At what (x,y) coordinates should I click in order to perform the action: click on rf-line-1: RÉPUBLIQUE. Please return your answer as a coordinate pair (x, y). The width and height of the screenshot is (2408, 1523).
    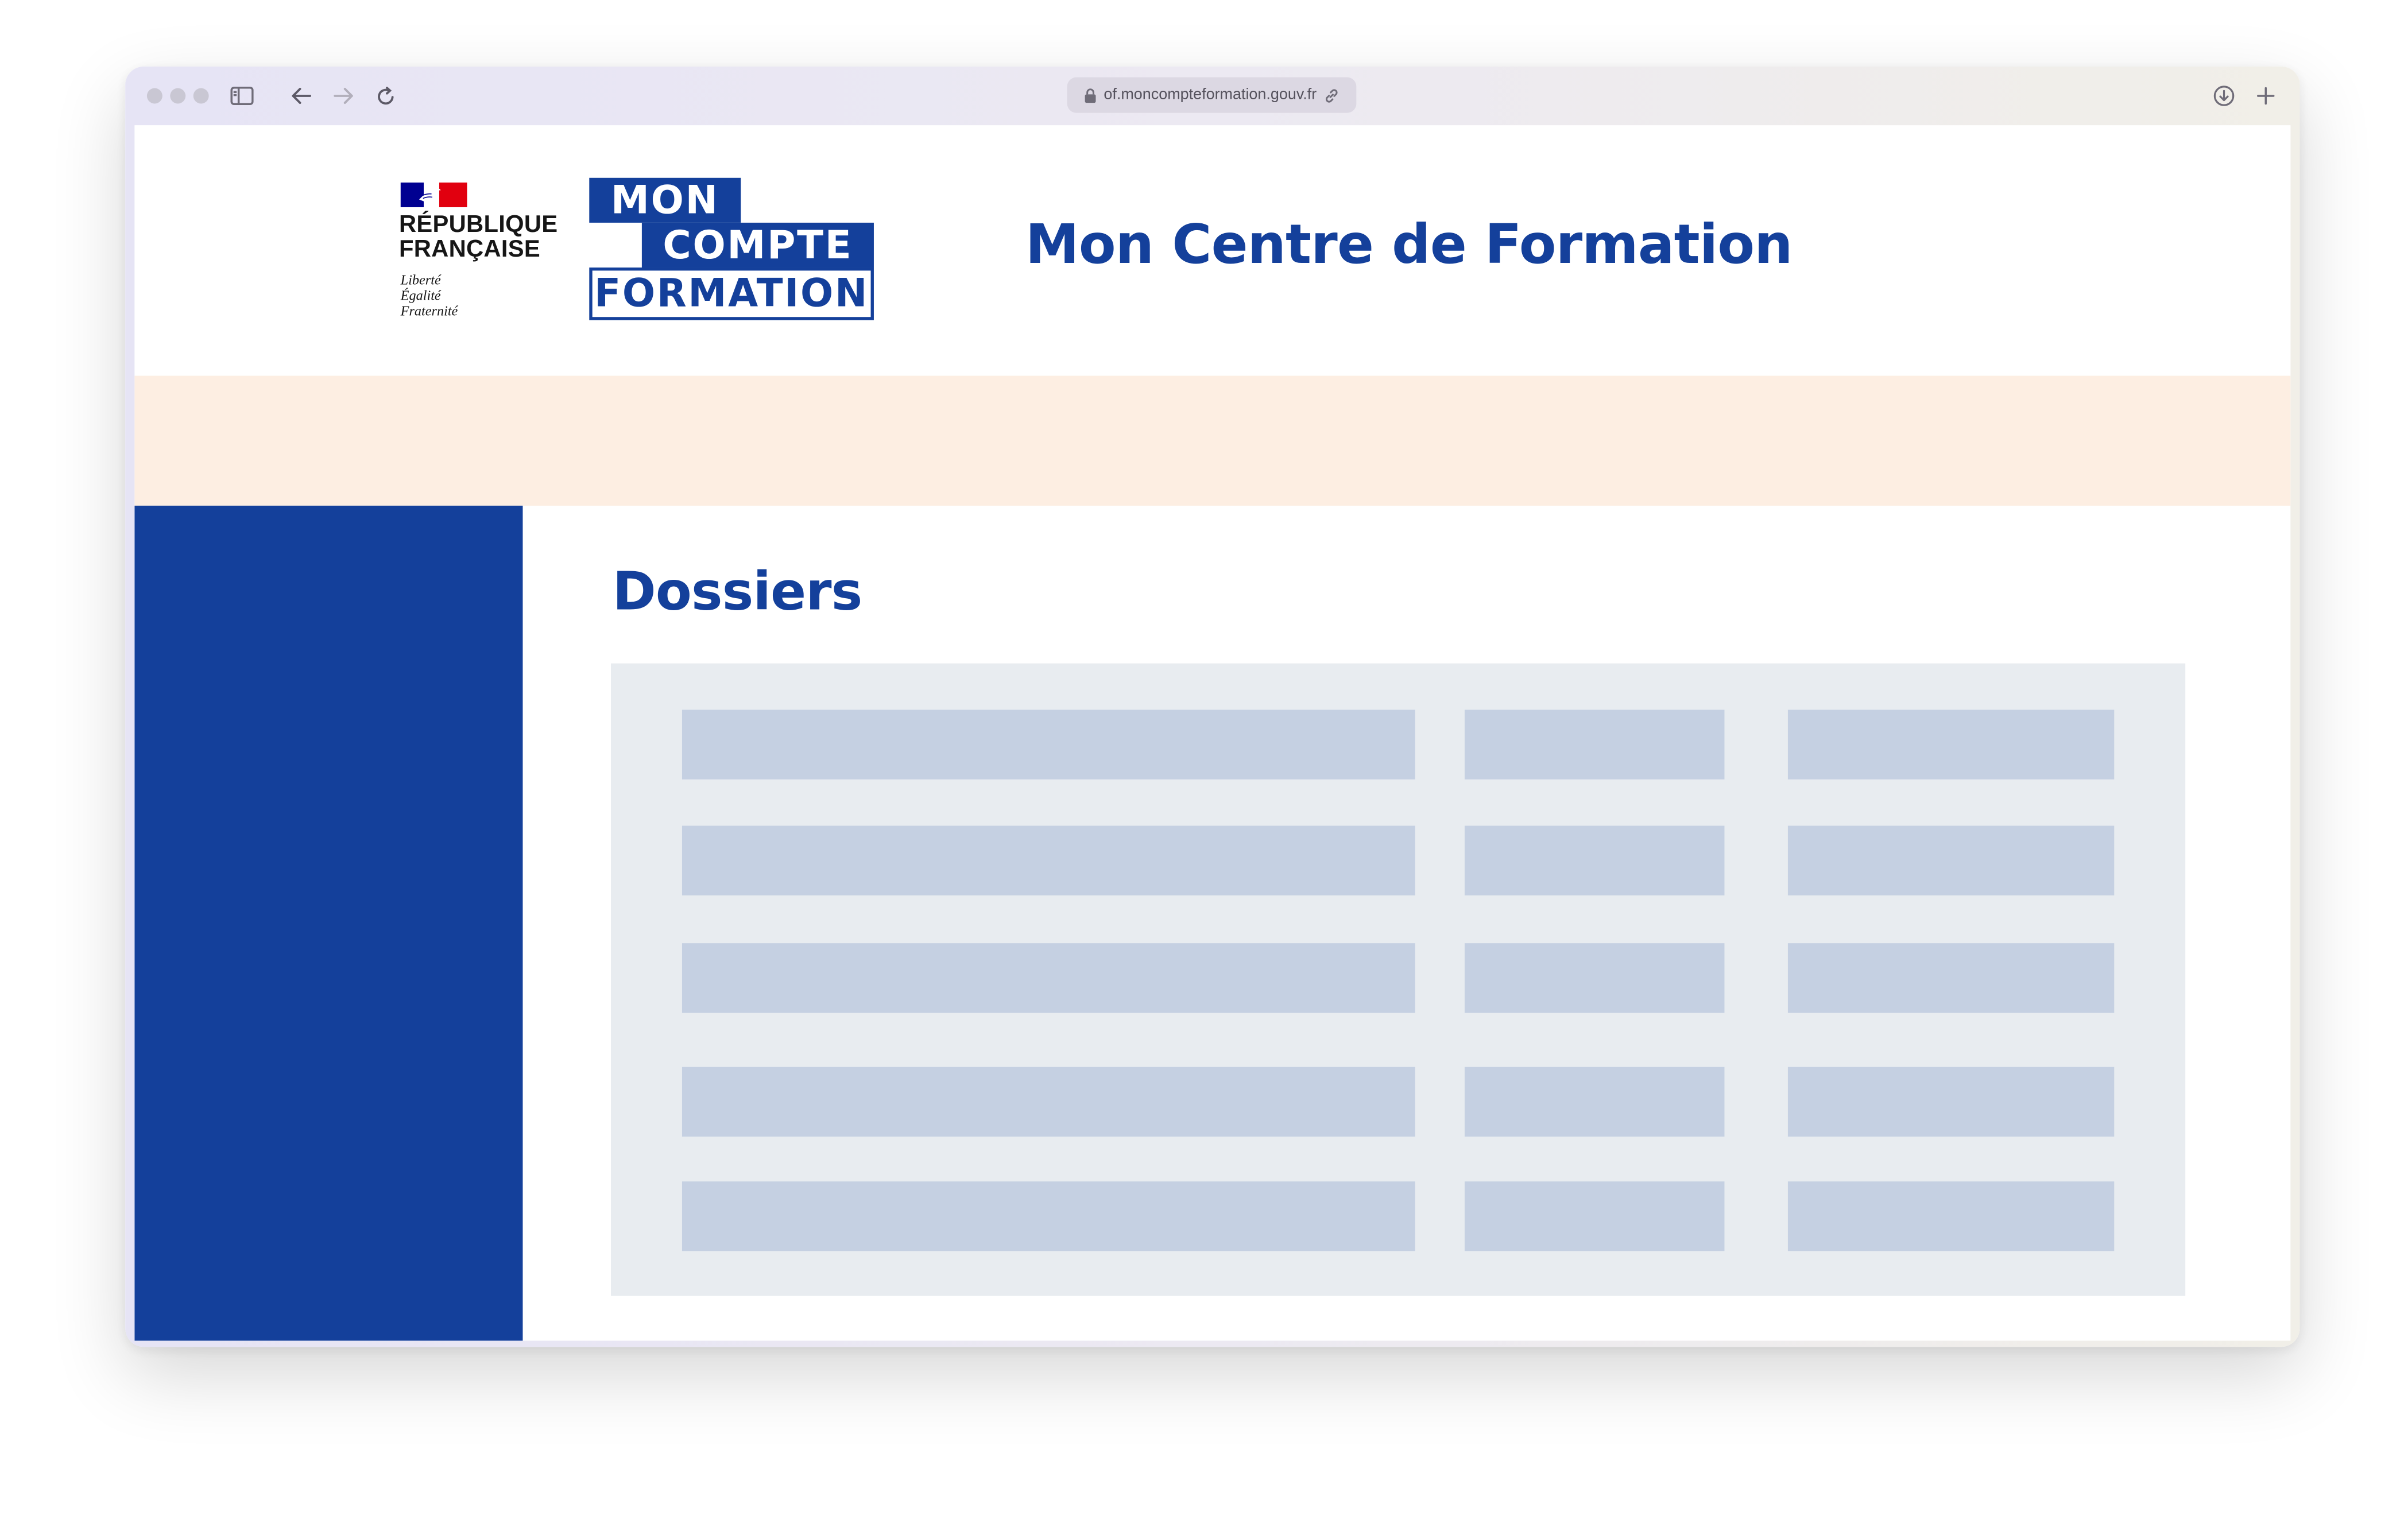
    Looking at the image, I should click on (478, 225).